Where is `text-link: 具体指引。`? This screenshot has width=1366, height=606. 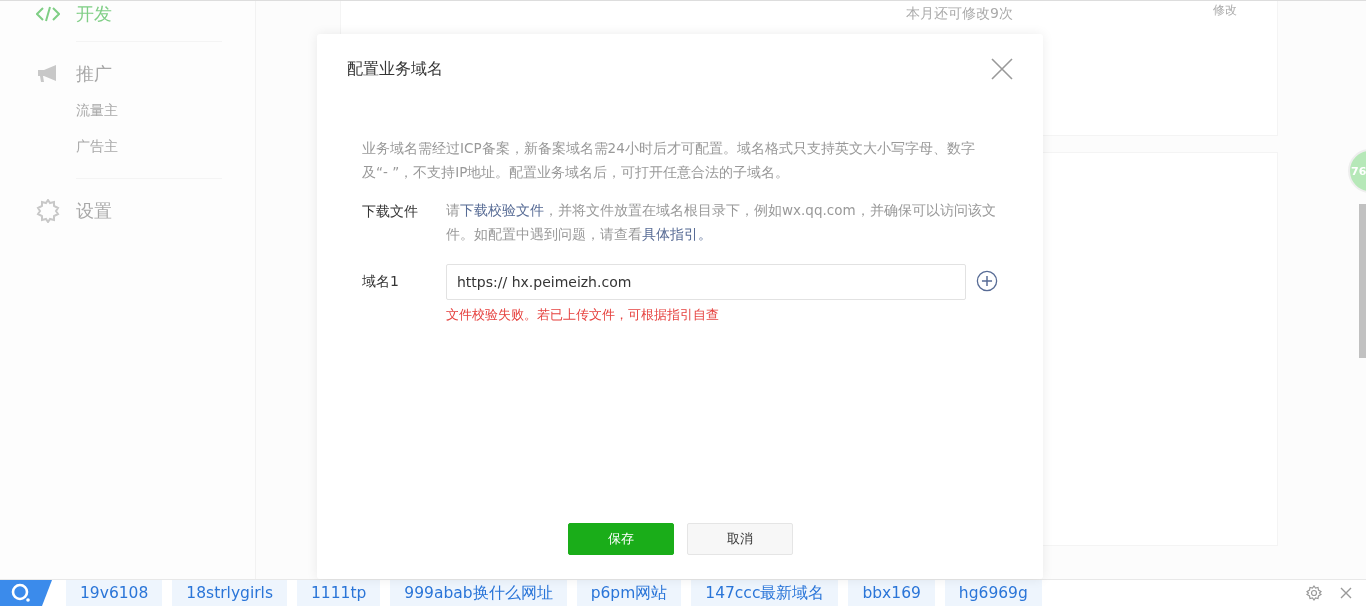
text-link: 具体指引。 is located at coordinates (677, 234).